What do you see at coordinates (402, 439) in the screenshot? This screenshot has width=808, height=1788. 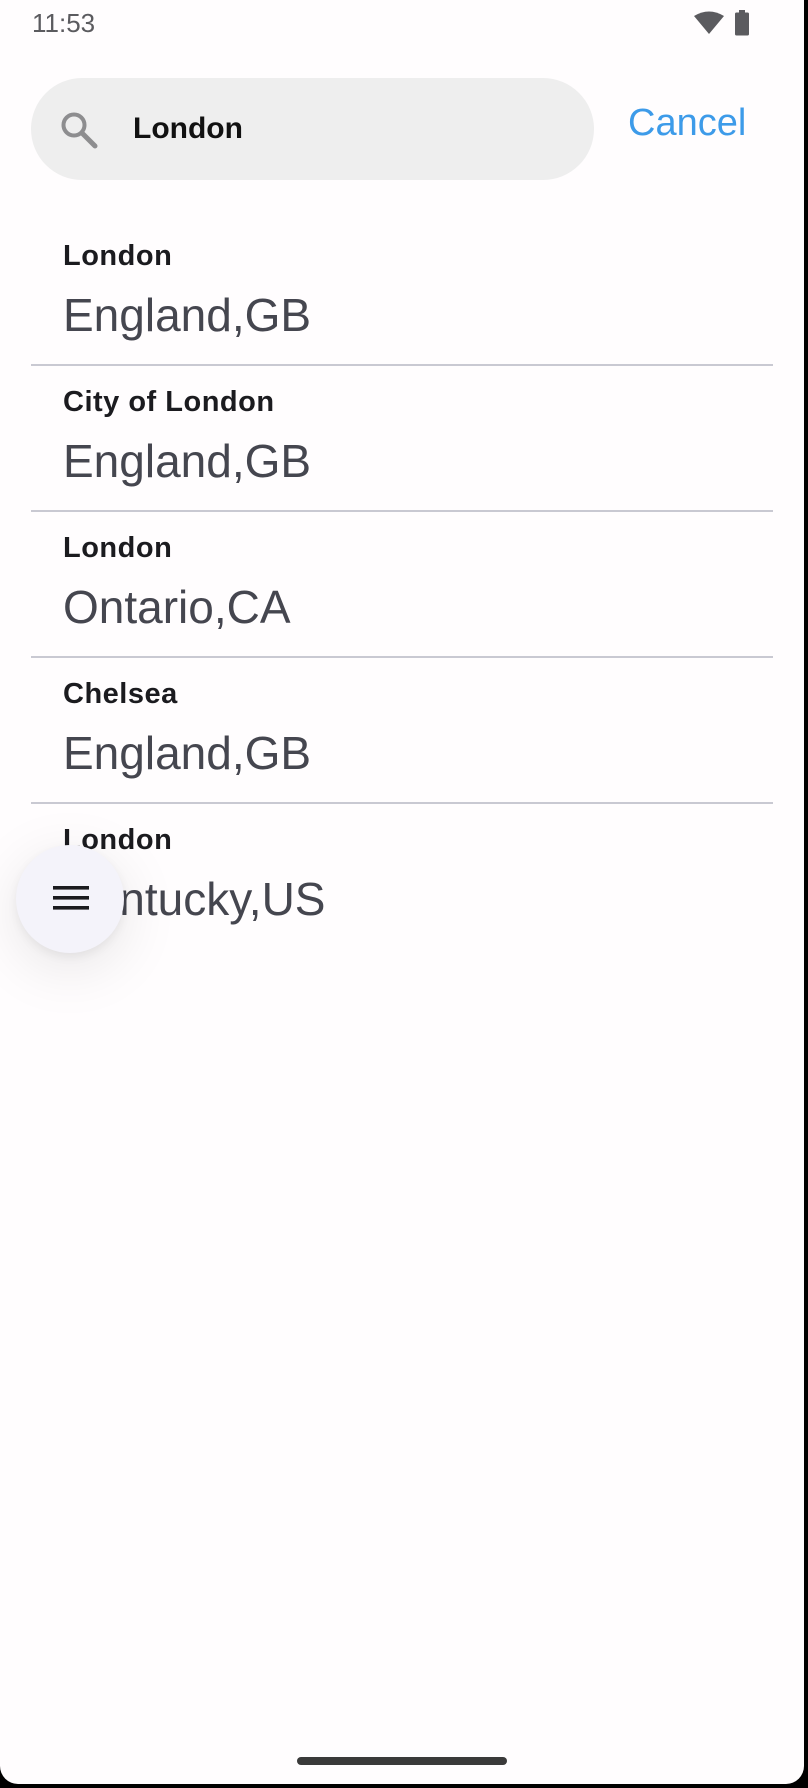 I see `result-item: City of London England,GB` at bounding box center [402, 439].